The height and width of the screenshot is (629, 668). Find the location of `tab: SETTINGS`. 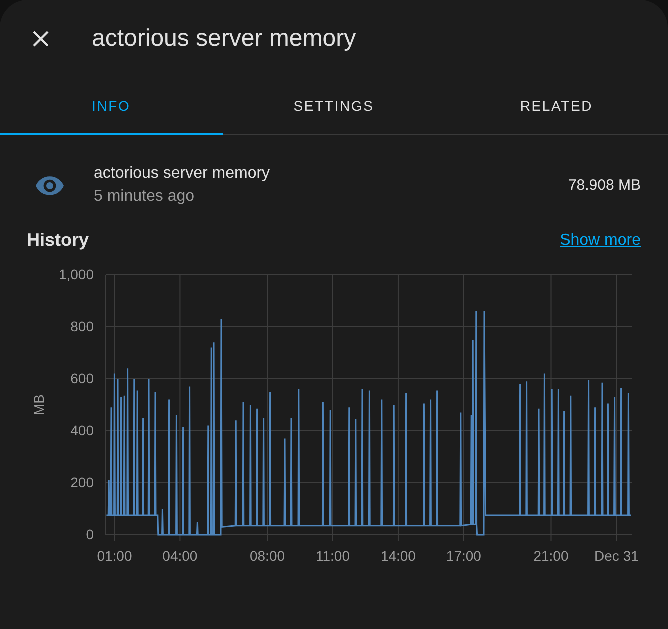

tab: SETTINGS is located at coordinates (334, 106).